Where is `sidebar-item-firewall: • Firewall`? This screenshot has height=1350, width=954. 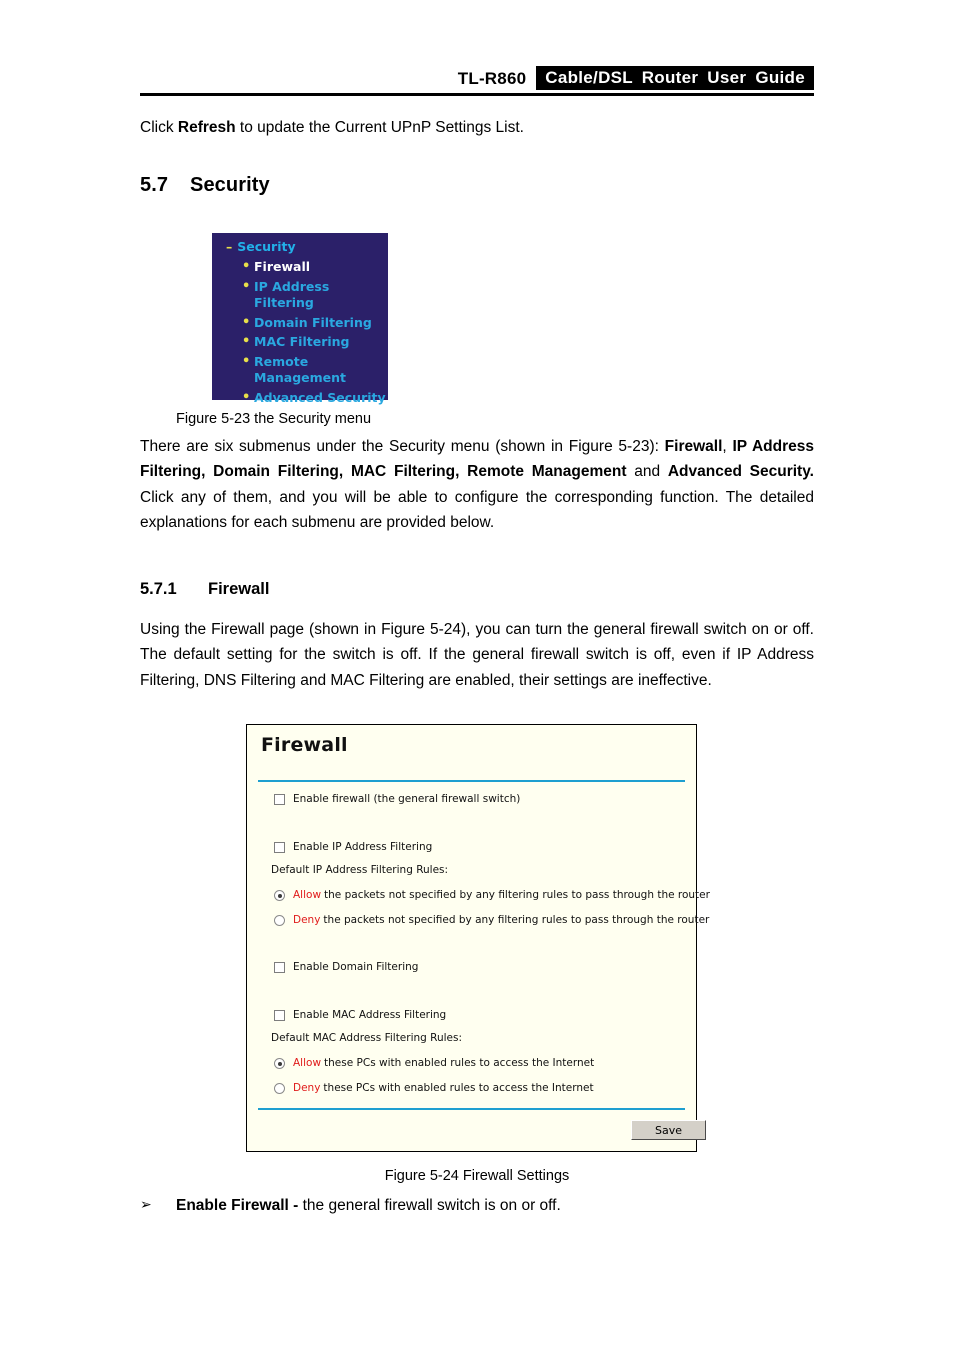
sidebar-item-firewall: • Firewall is located at coordinates (315, 267).